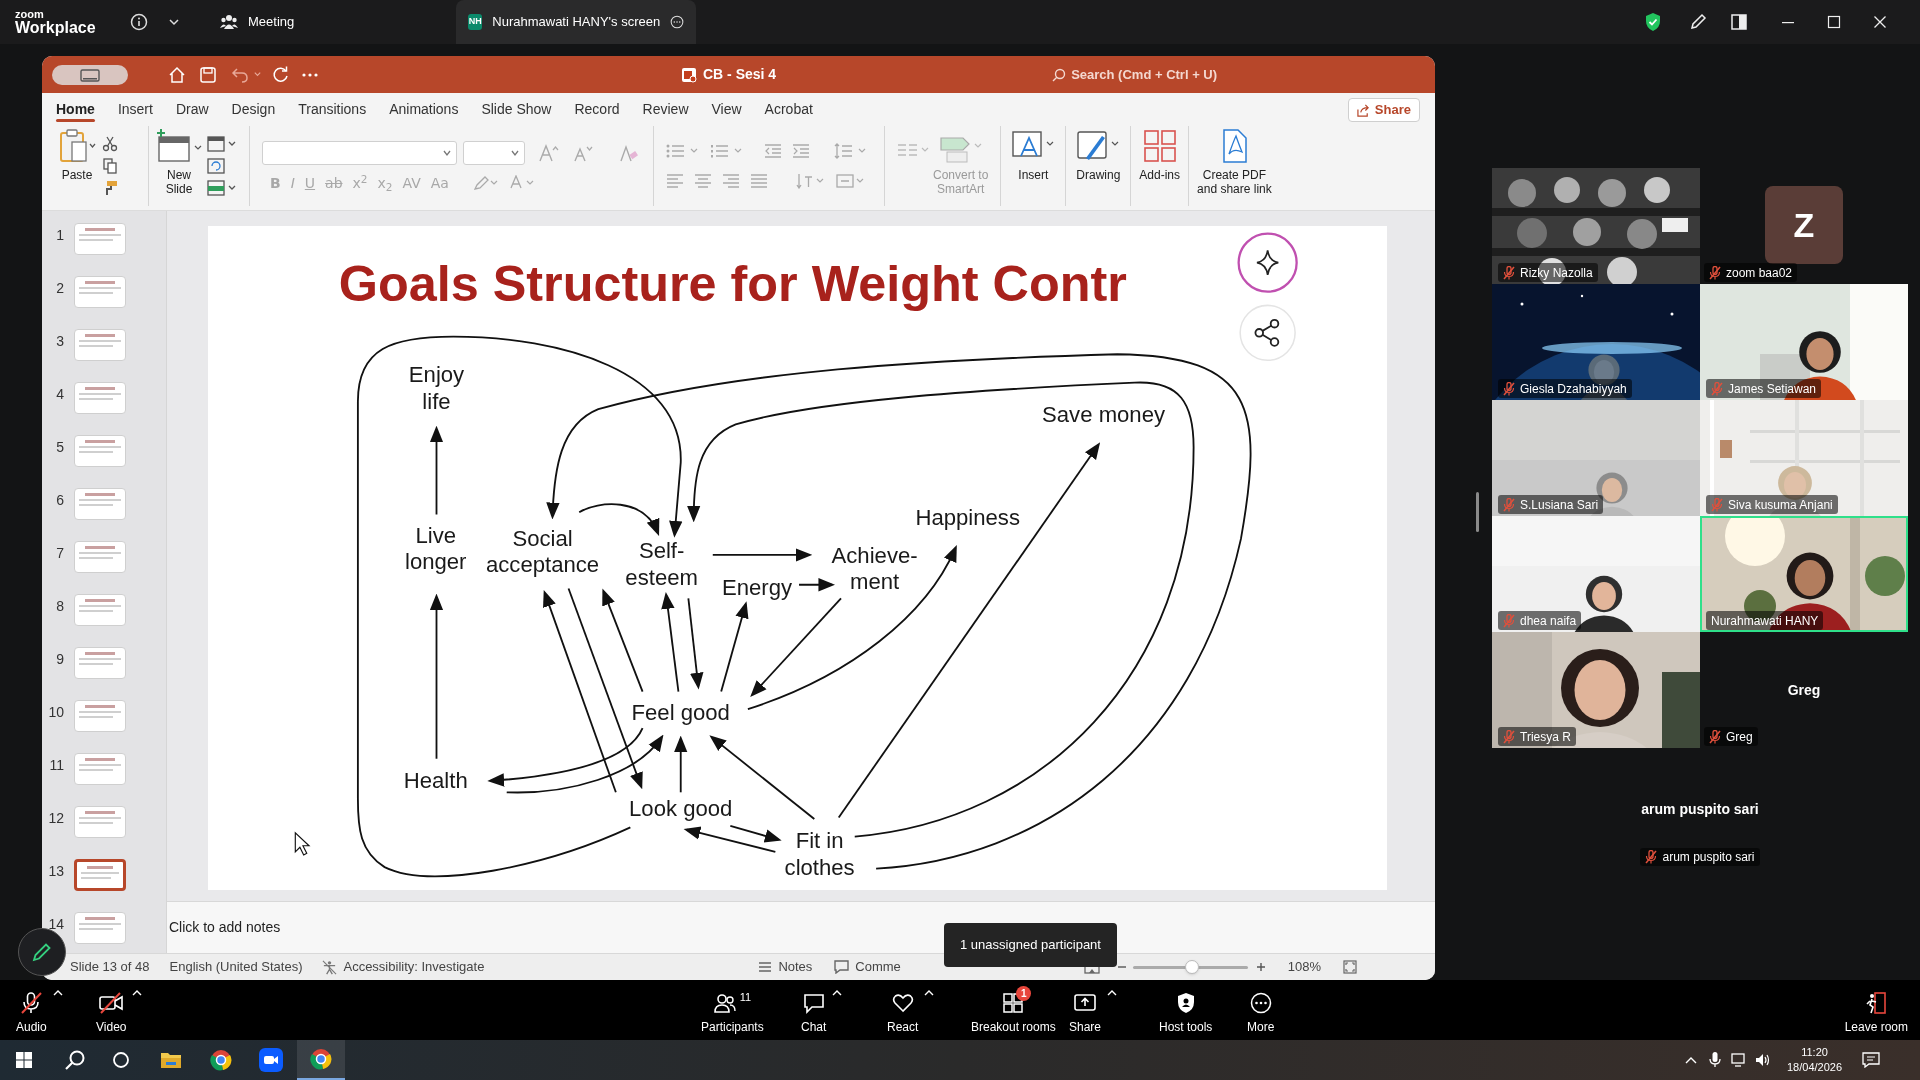 This screenshot has width=1920, height=1080. I want to click on screen-share-tab: NH Nurahmawati HANY's screen, so click(576, 22).